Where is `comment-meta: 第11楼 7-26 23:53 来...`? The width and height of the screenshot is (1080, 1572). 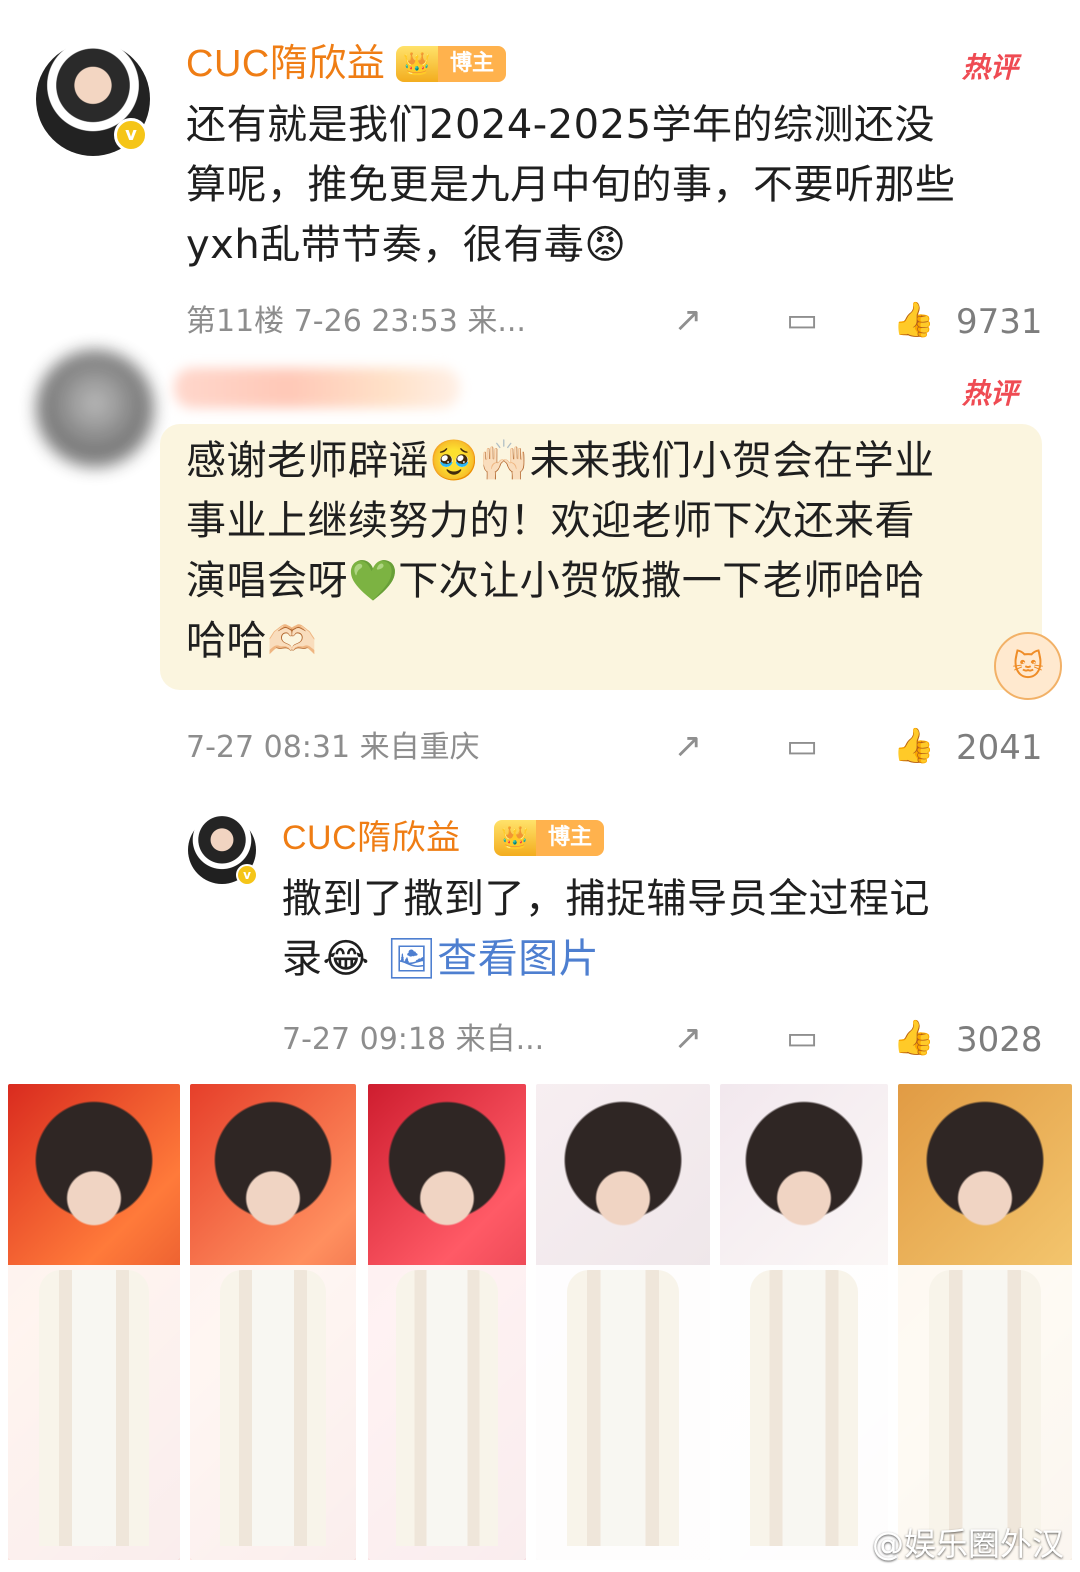
comment-meta: 第11楼 7-26 23:53 来... is located at coordinates (356, 321).